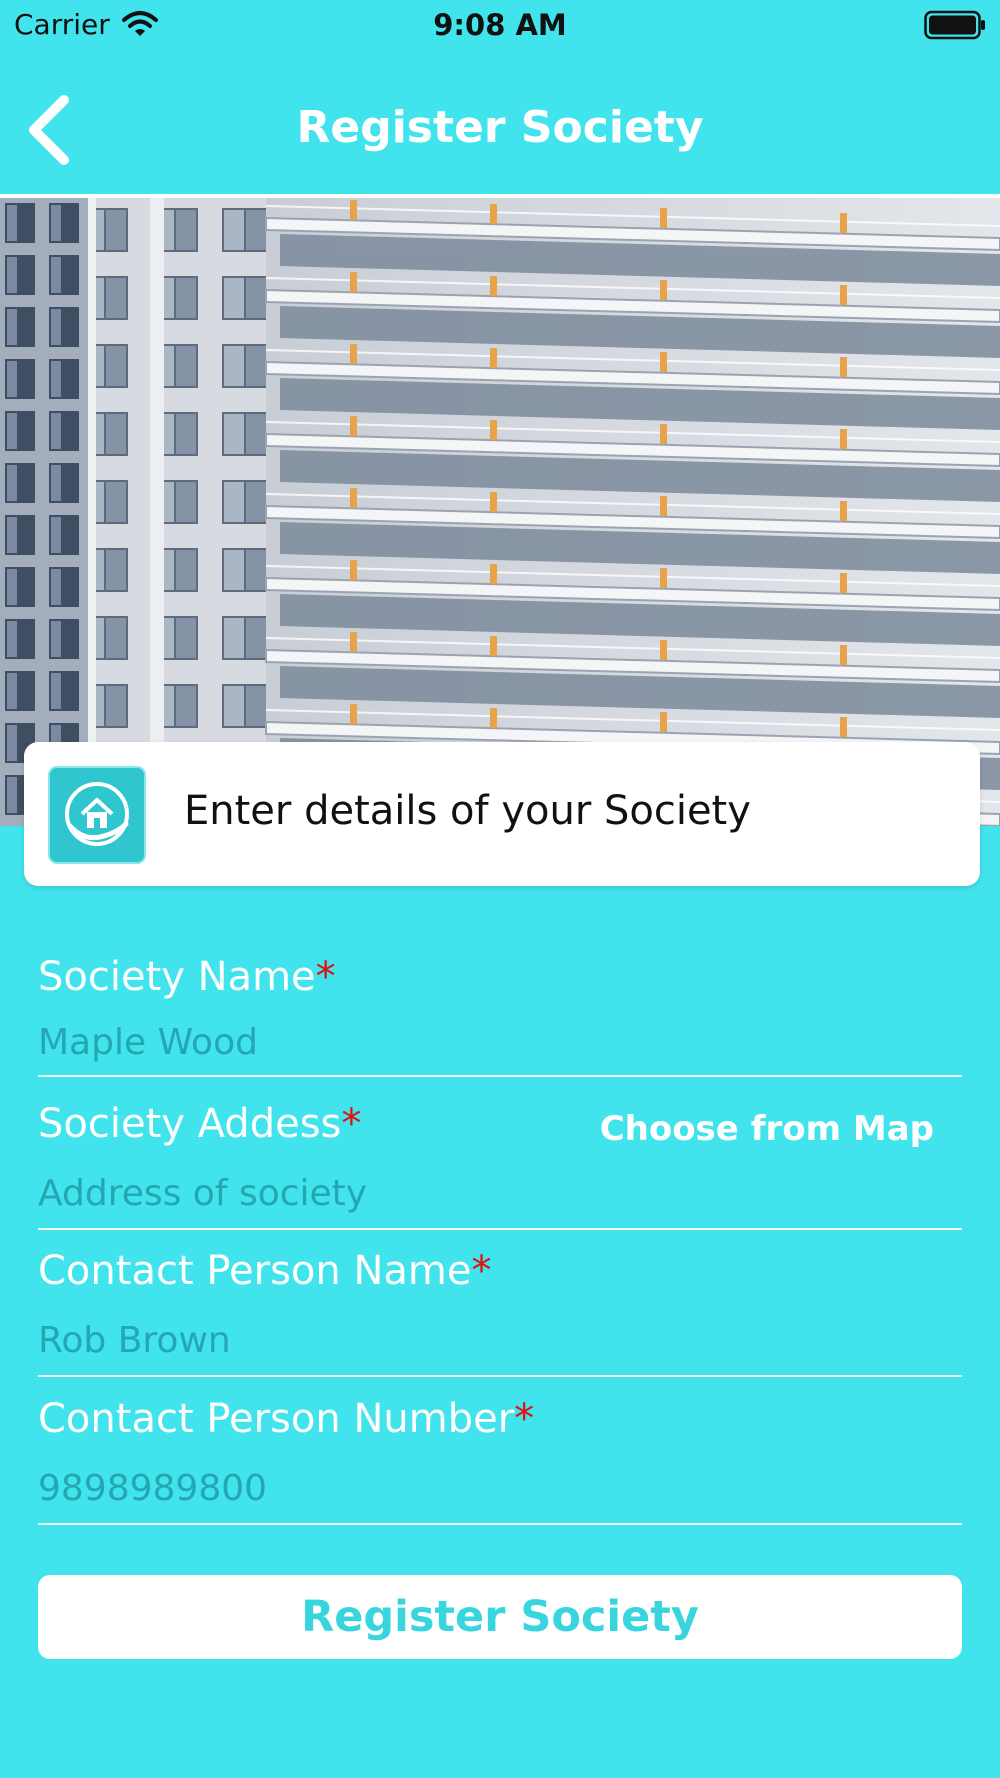  What do you see at coordinates (276, 1419) in the screenshot?
I see `contact-person-number-label-text: Contact Person Number` at bounding box center [276, 1419].